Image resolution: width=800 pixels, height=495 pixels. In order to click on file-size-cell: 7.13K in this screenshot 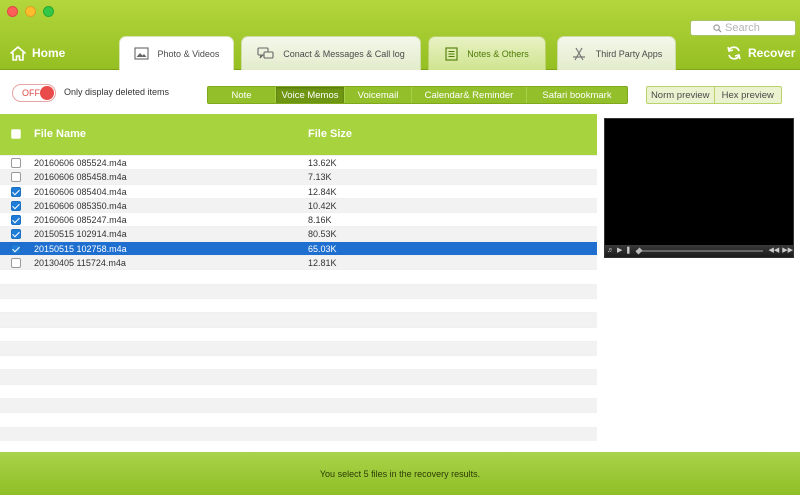, I will do `click(320, 177)`.